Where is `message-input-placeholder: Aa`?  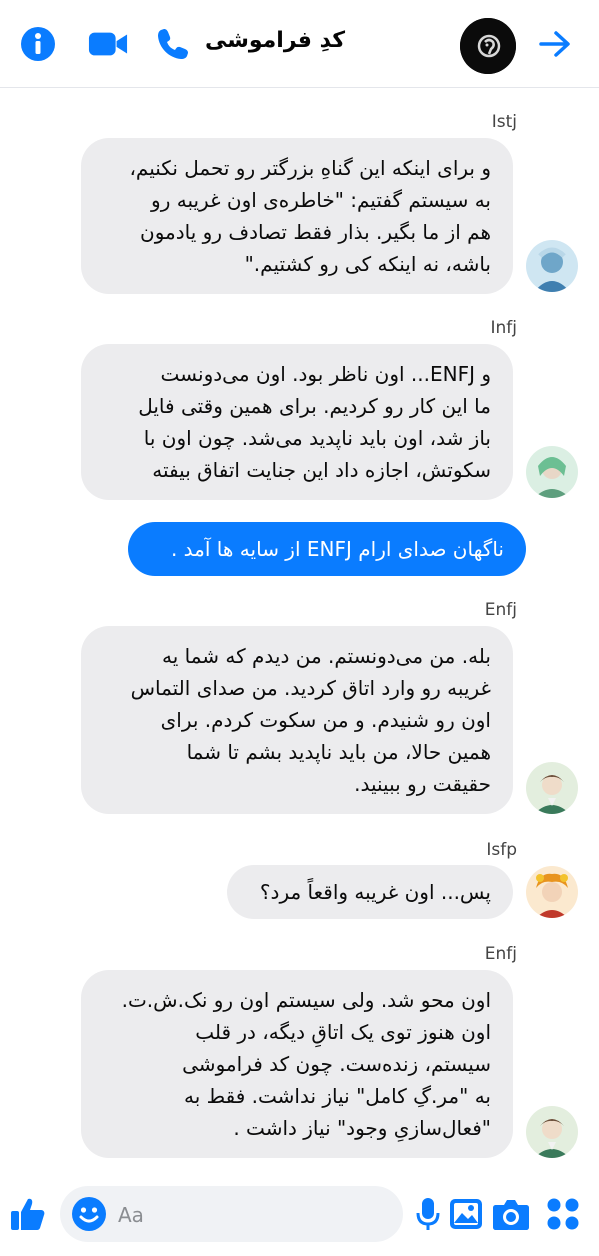 message-input-placeholder: Aa is located at coordinates (131, 1215).